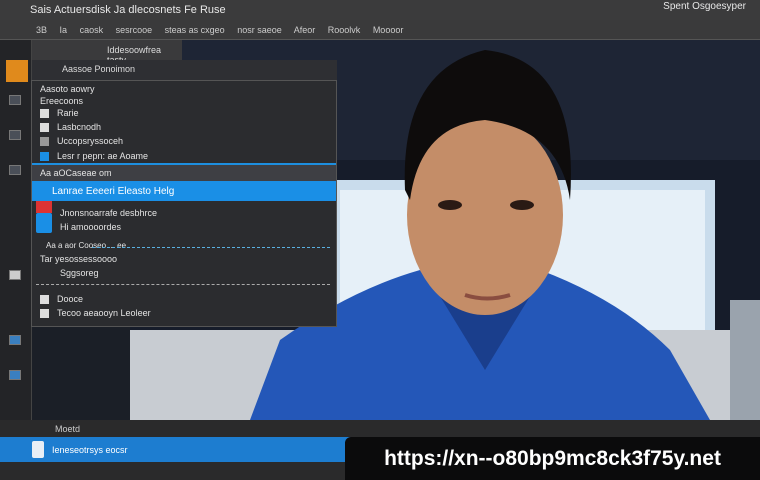 The width and height of the screenshot is (760, 480). What do you see at coordinates (704, 6) in the screenshot?
I see `window-title-right: Spent Osgoesyper` at bounding box center [704, 6].